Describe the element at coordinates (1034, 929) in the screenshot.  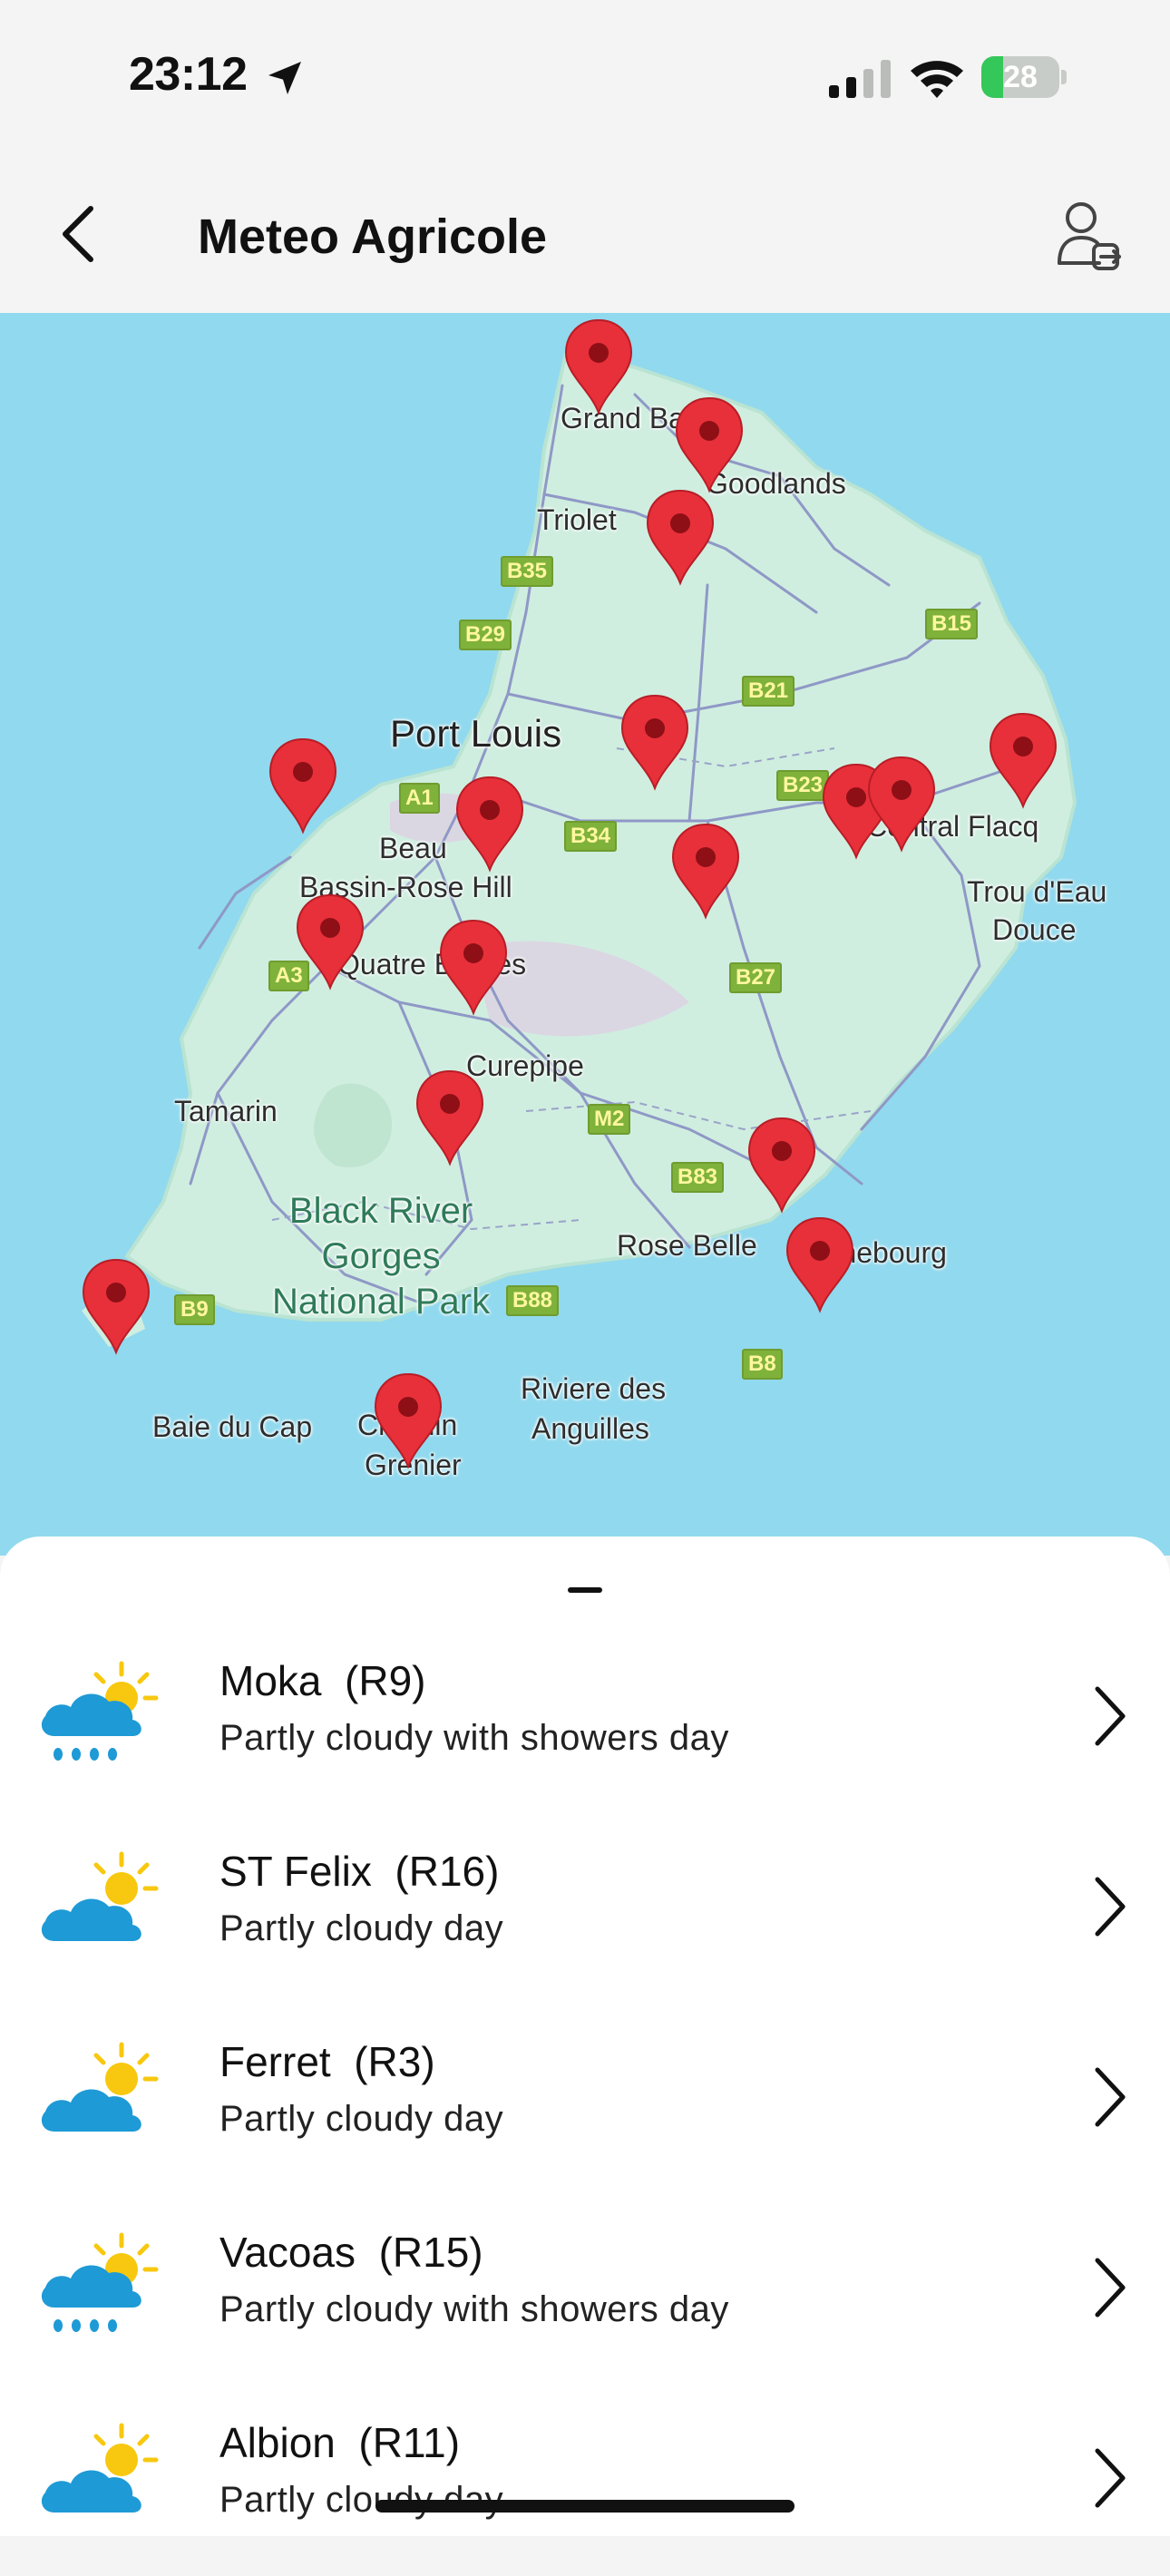
I see `map-label-douce: Douce` at that location.